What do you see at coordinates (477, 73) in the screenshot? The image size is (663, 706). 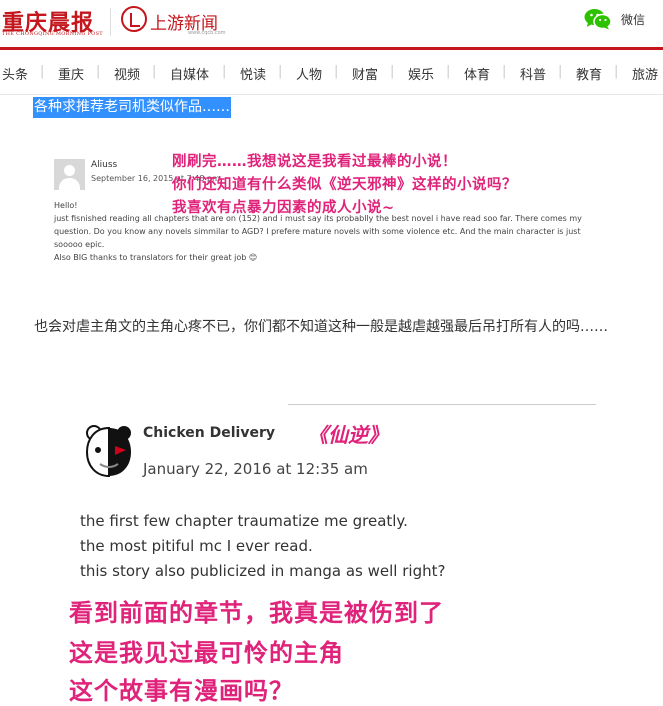 I see `nav-item-sports: 体育` at bounding box center [477, 73].